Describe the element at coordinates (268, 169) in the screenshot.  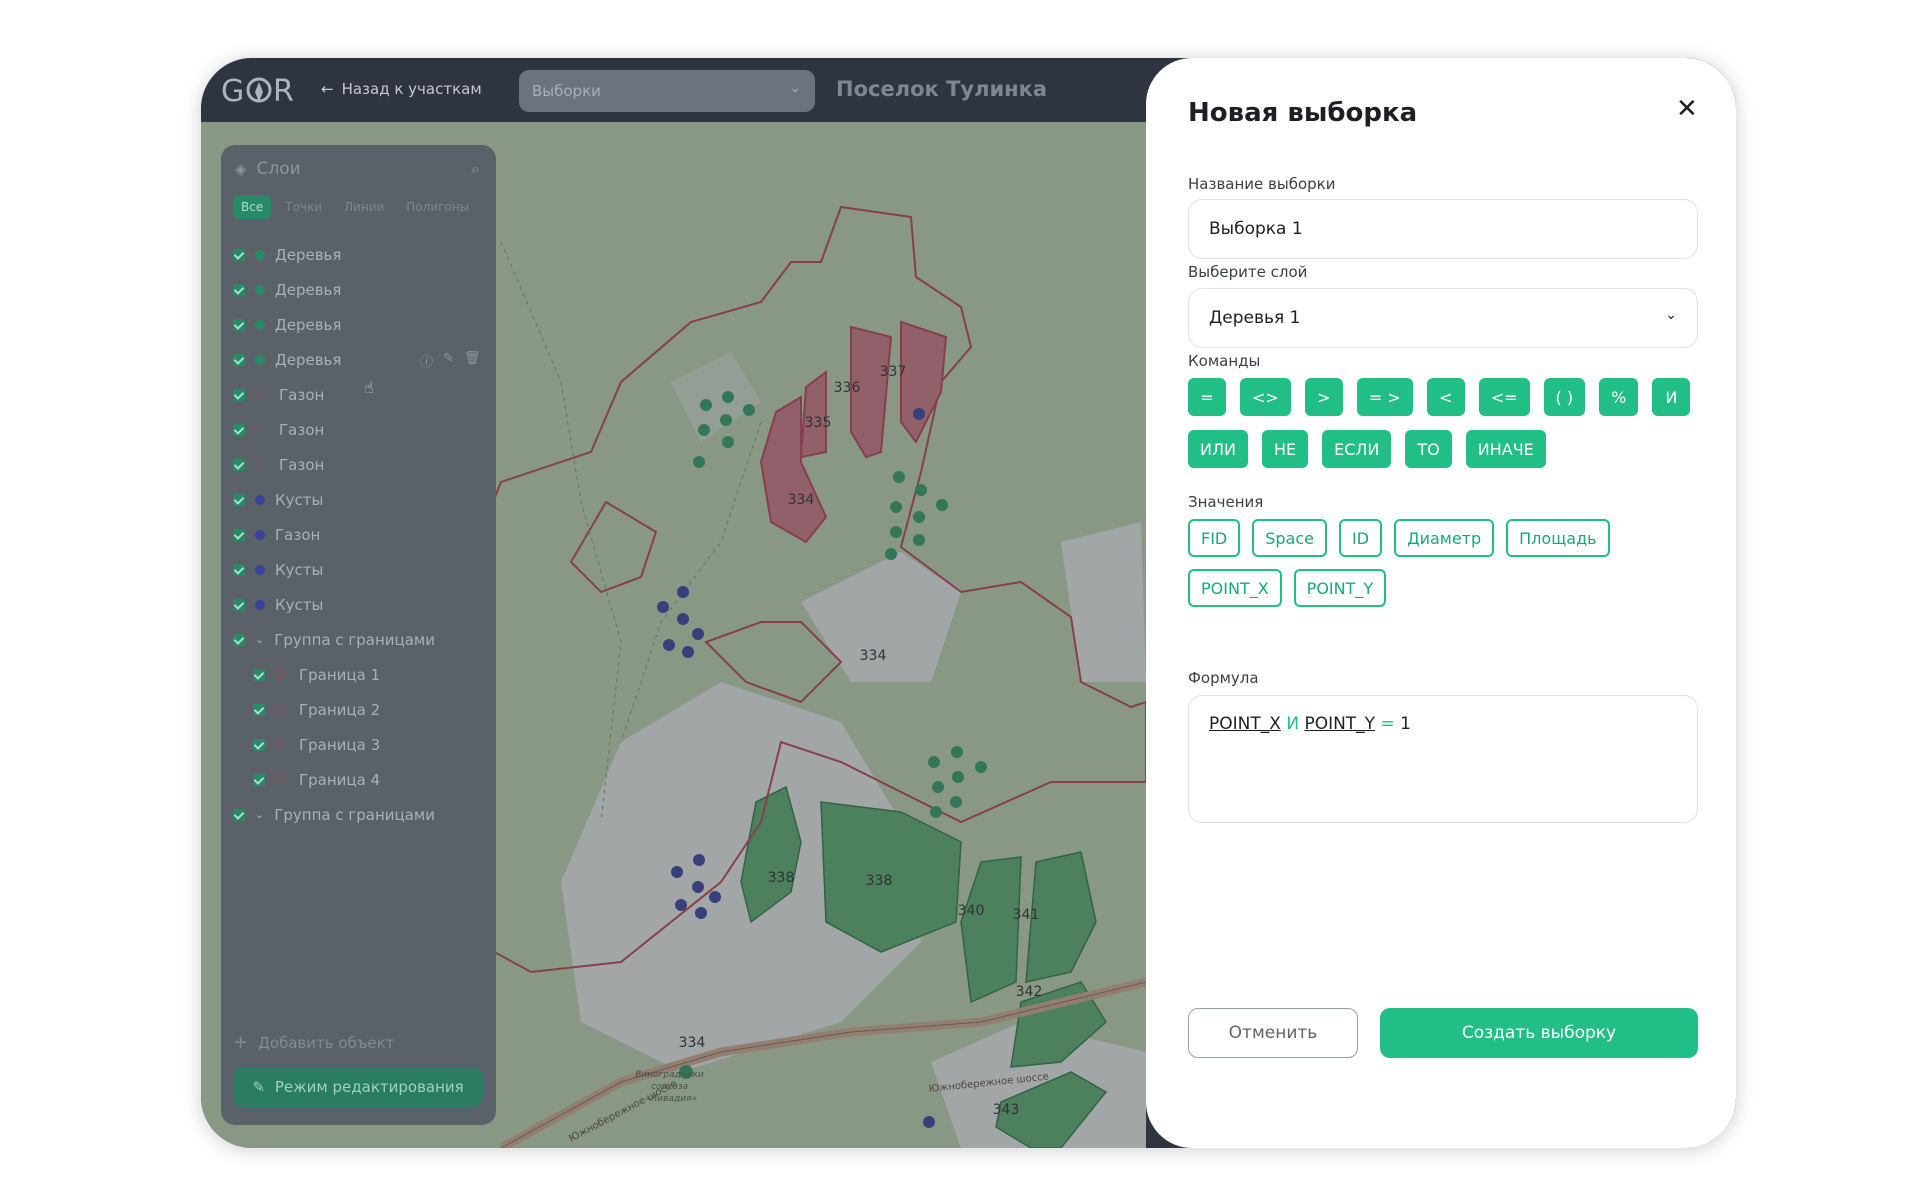
I see `layers-header: ◈ Слои` at that location.